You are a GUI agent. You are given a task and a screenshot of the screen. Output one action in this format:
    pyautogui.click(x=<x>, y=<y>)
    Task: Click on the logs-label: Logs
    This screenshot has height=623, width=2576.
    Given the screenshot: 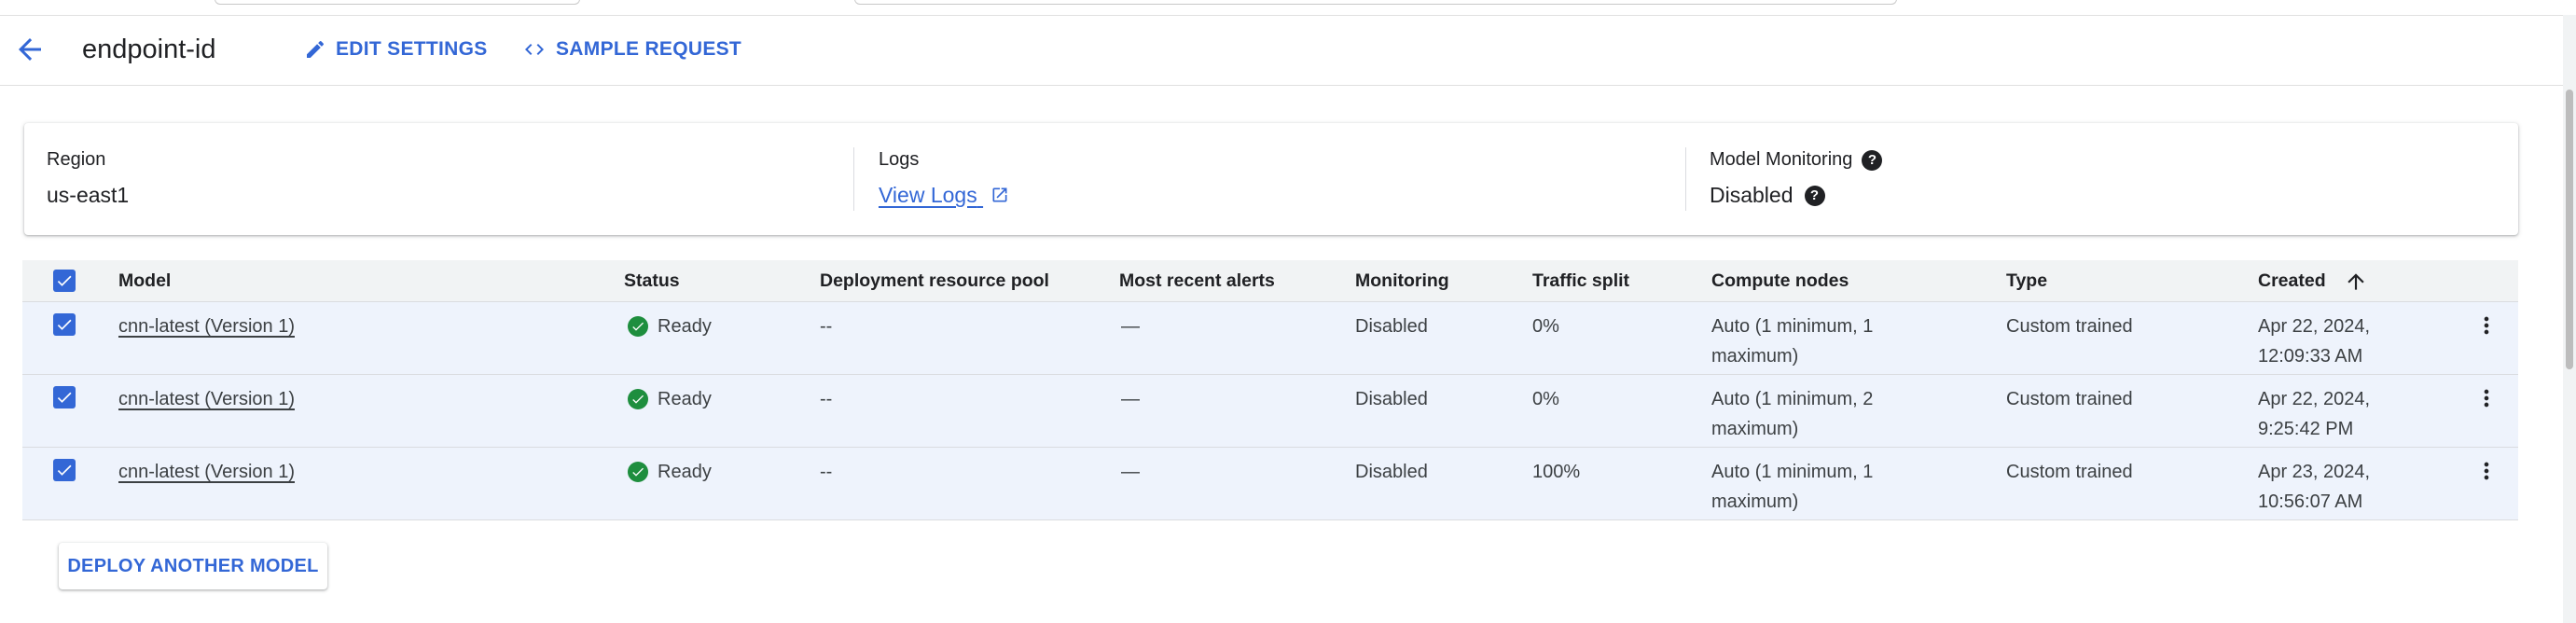 What is the action you would take?
    pyautogui.click(x=899, y=160)
    